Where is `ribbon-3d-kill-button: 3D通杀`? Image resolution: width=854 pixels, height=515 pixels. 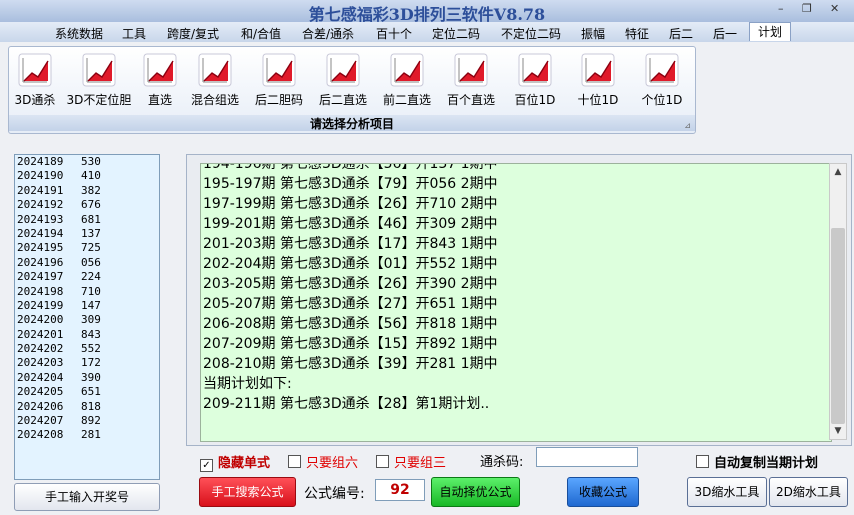 ribbon-3d-kill-button: 3D通杀 is located at coordinates (35, 80).